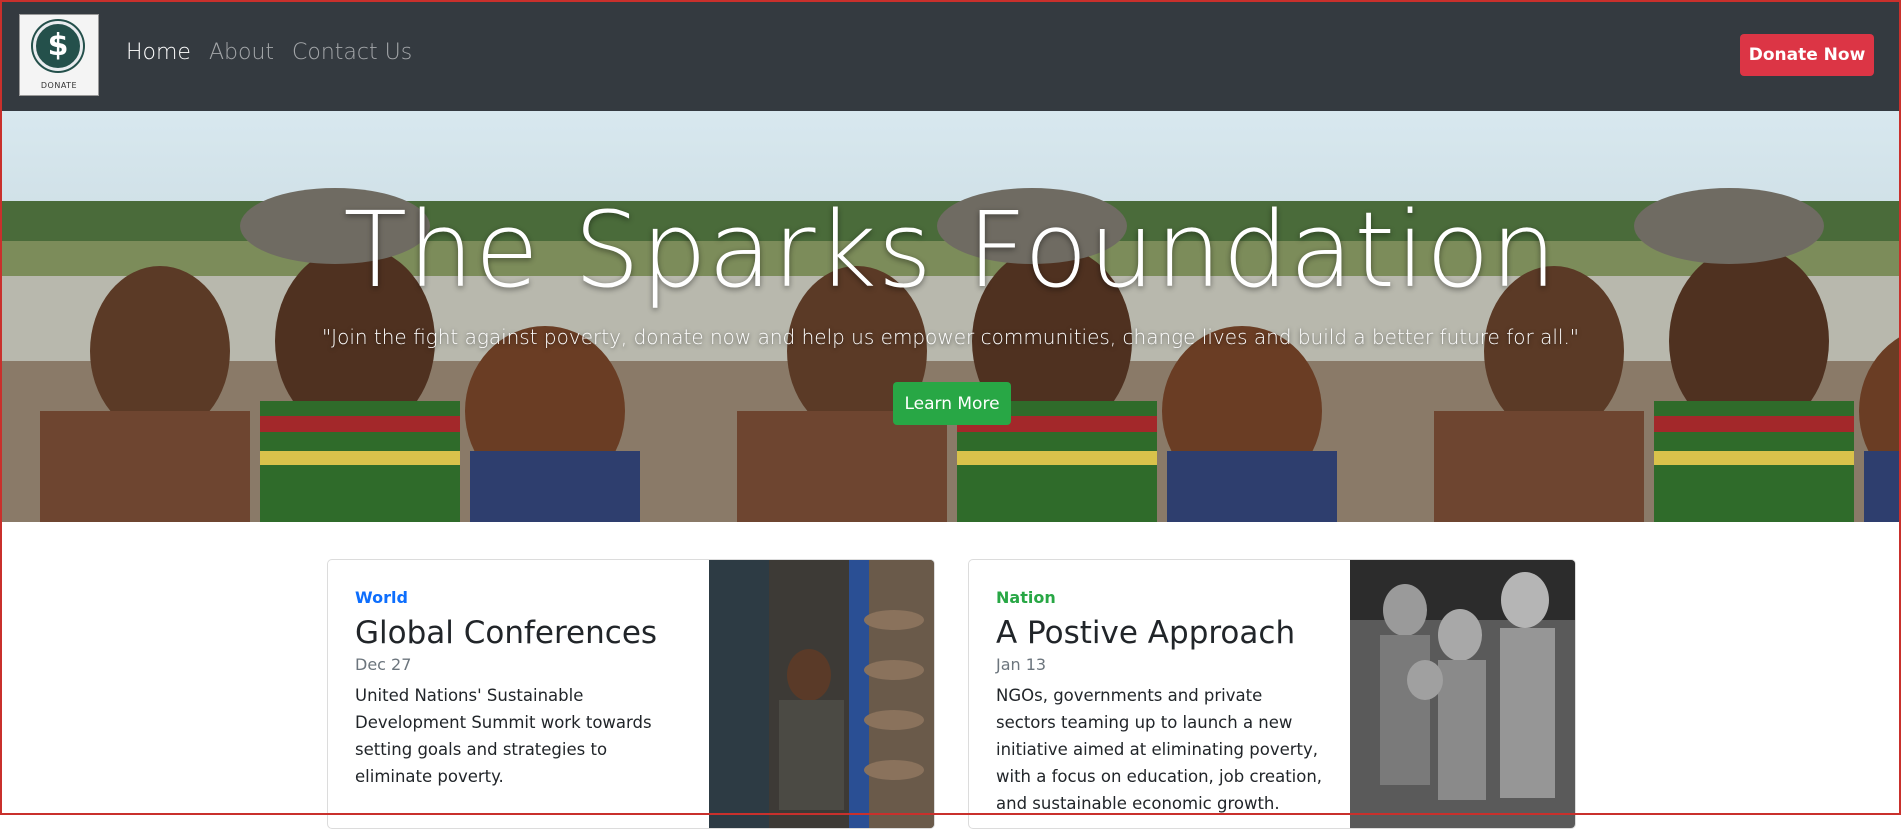 The image size is (1901, 829). I want to click on card-title: Global Conferences, so click(506, 633).